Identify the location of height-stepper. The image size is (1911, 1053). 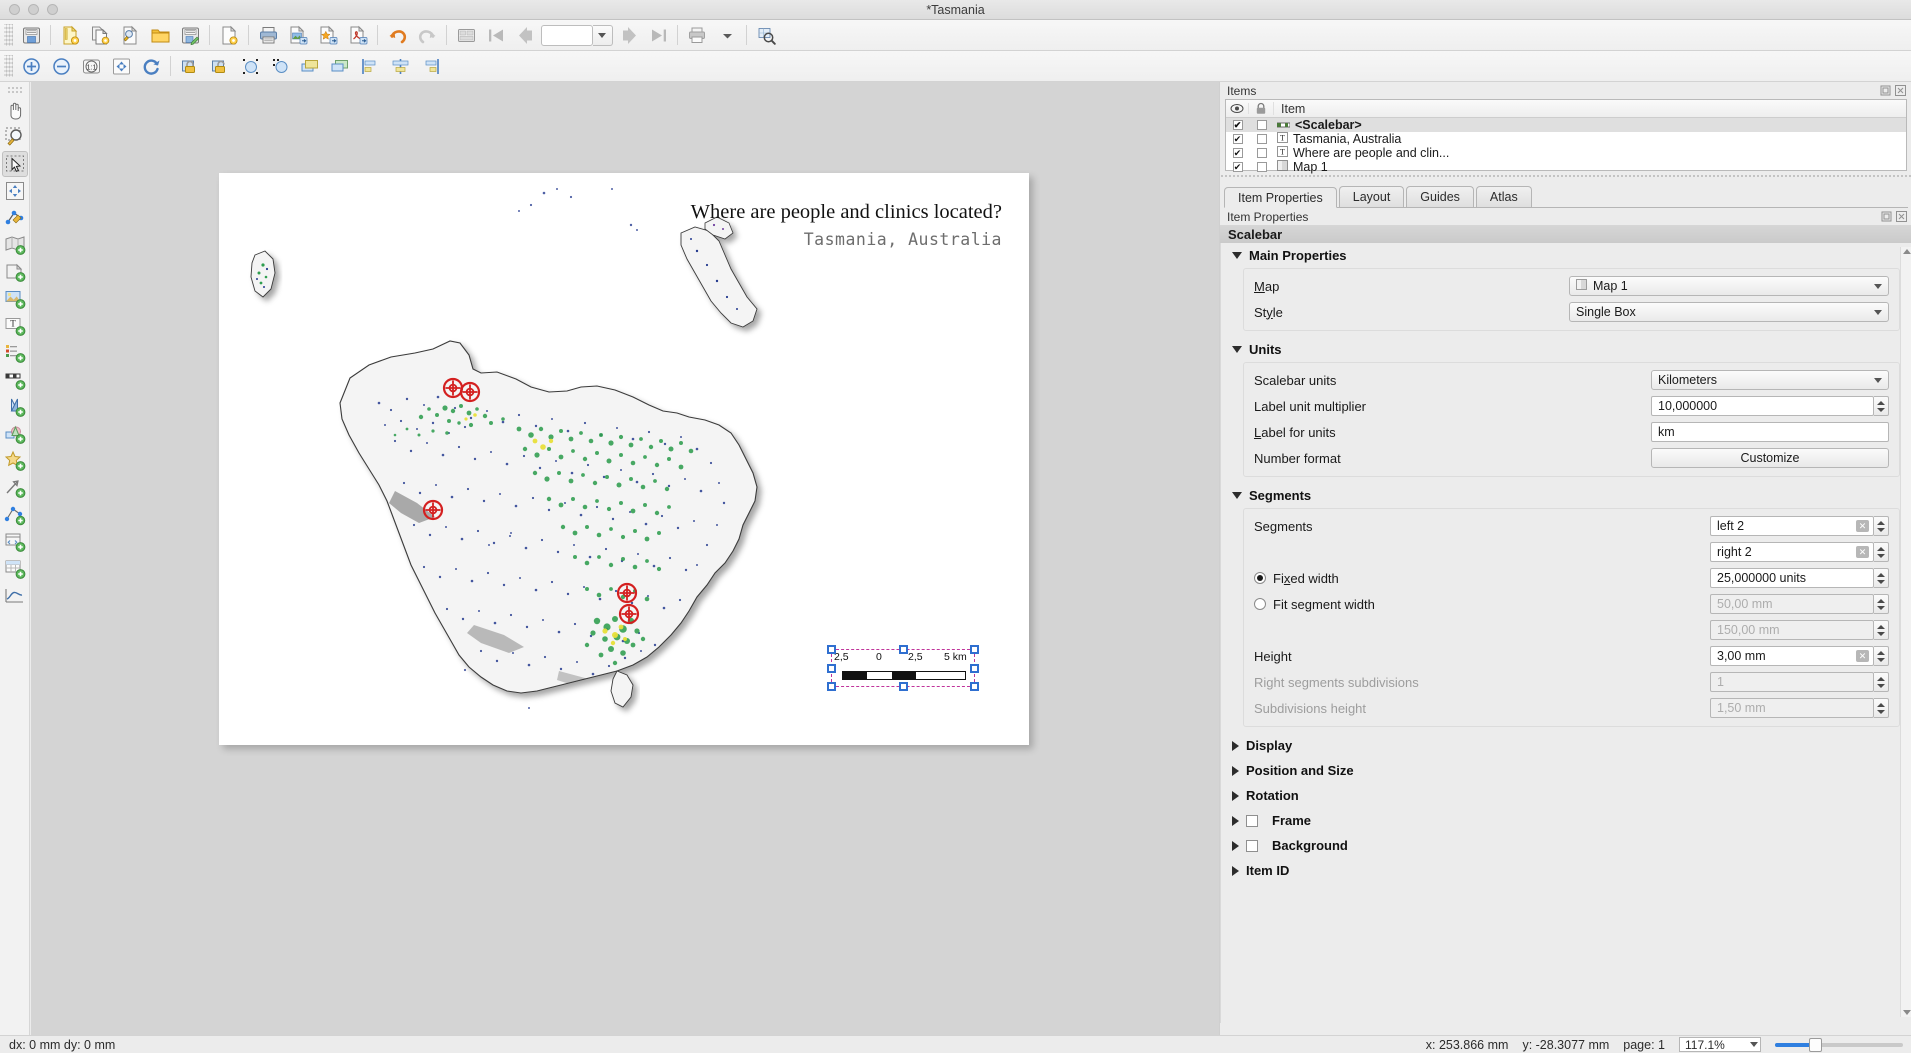
(1881, 656).